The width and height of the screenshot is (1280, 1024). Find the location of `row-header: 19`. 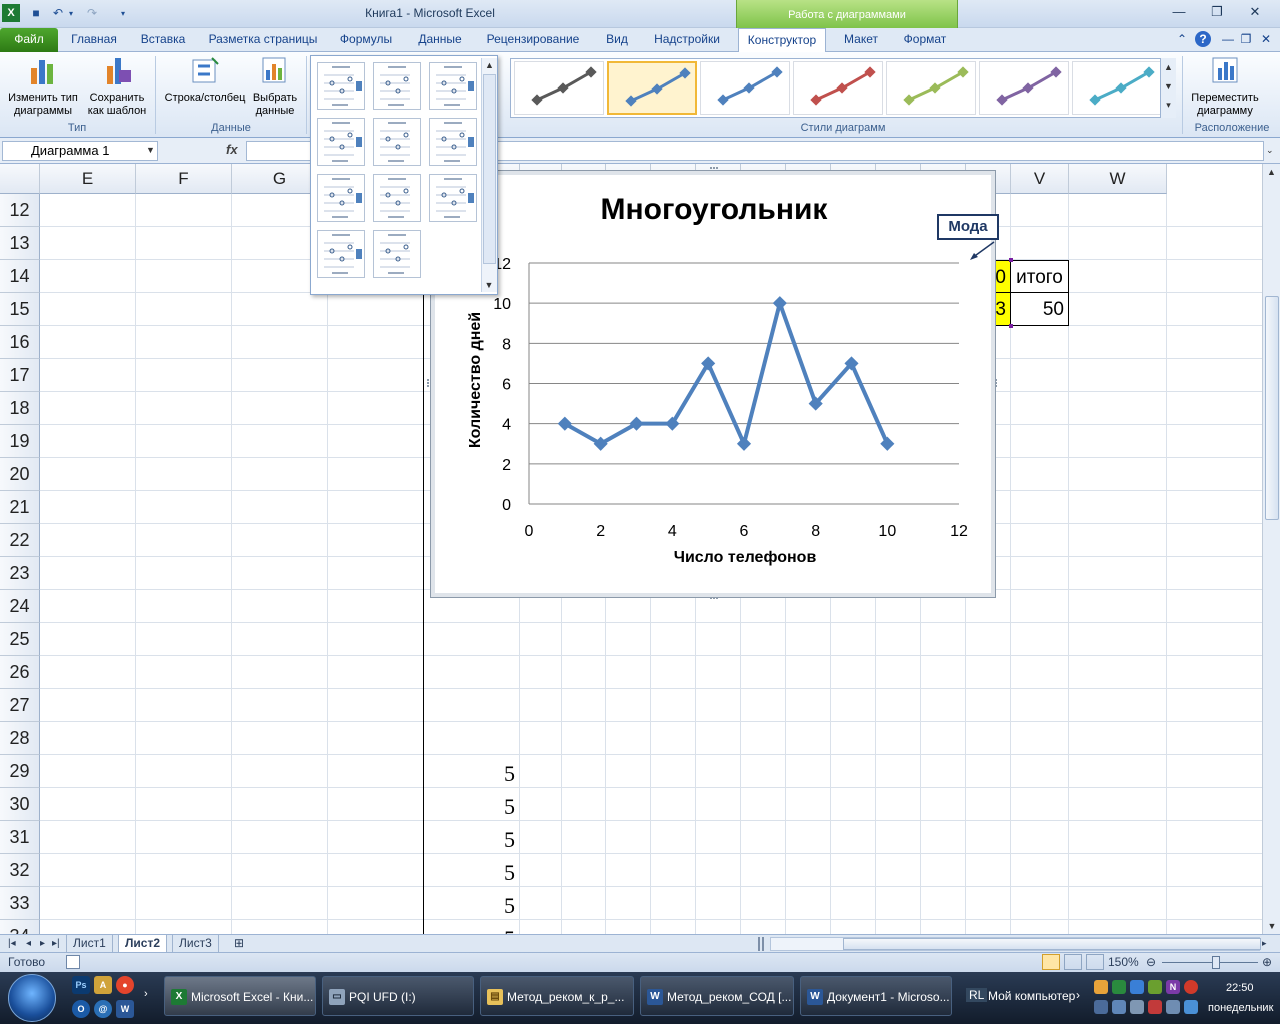

row-header: 19 is located at coordinates (20, 441).